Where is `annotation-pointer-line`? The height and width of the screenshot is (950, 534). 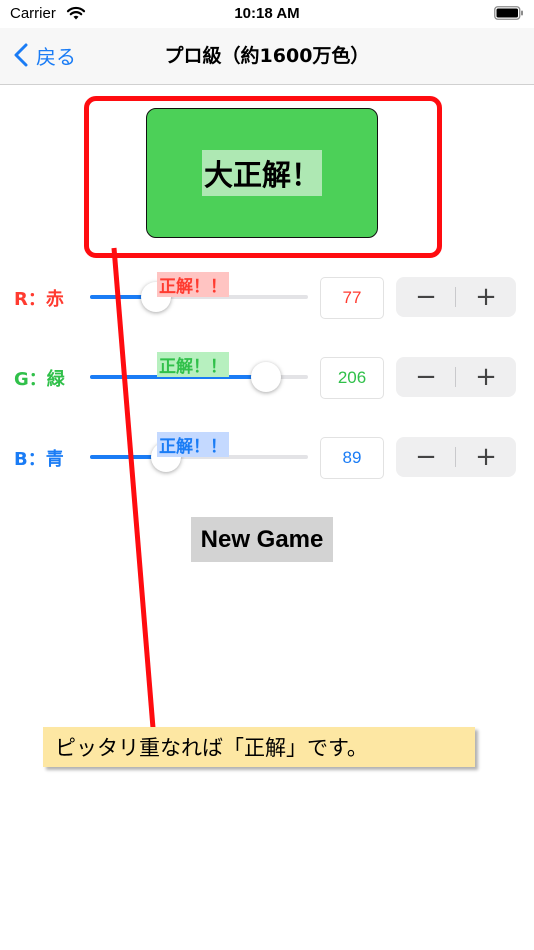
annotation-pointer-line is located at coordinates (133, 488).